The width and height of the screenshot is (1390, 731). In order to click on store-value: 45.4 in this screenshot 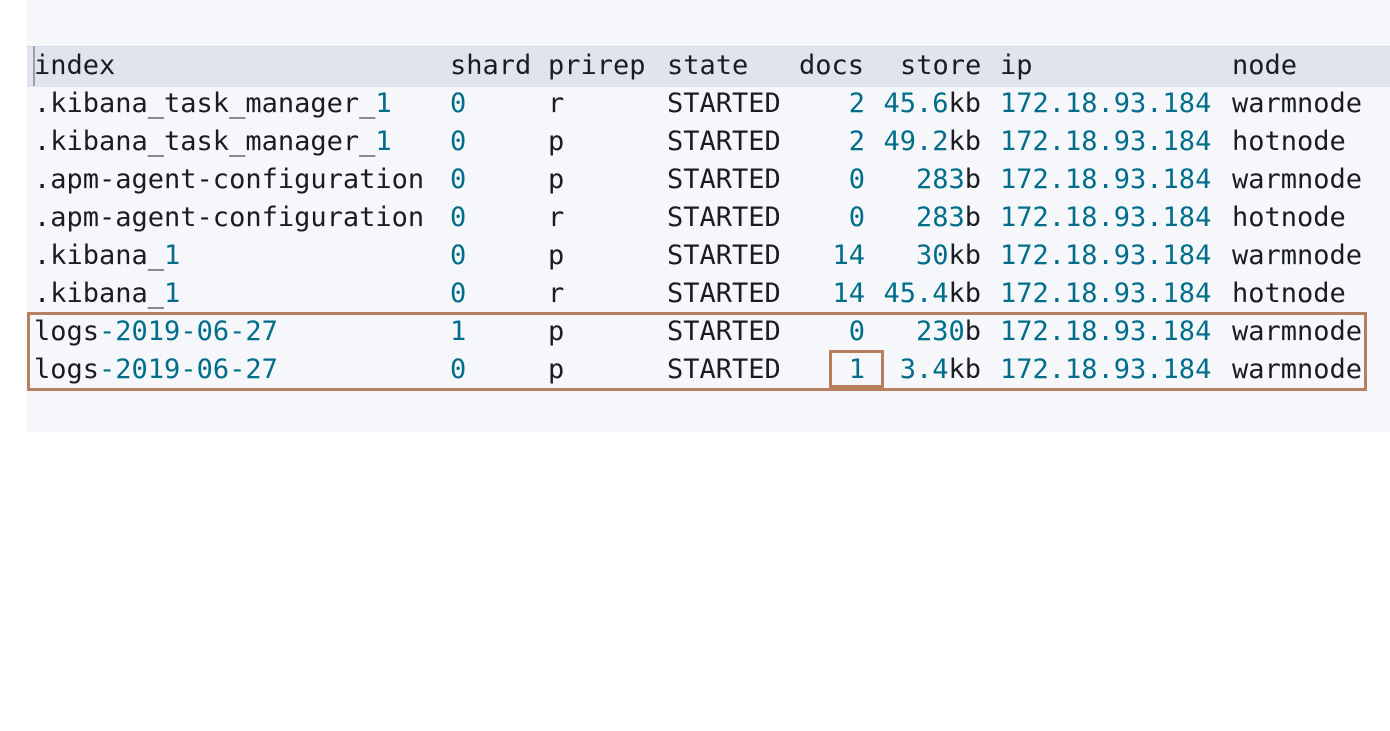, I will do `click(916, 293)`.